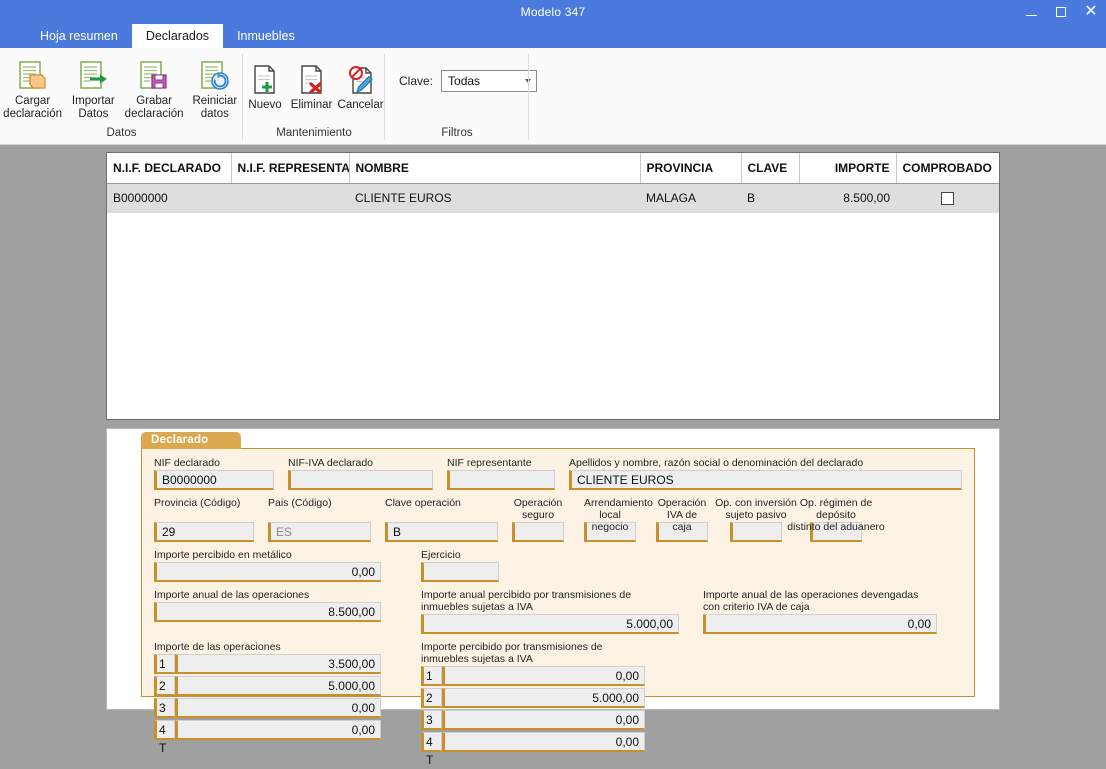 This screenshot has height=769, width=1106. What do you see at coordinates (431, 727) in the screenshot?
I see `quarter-label-3t: 3 T` at bounding box center [431, 727].